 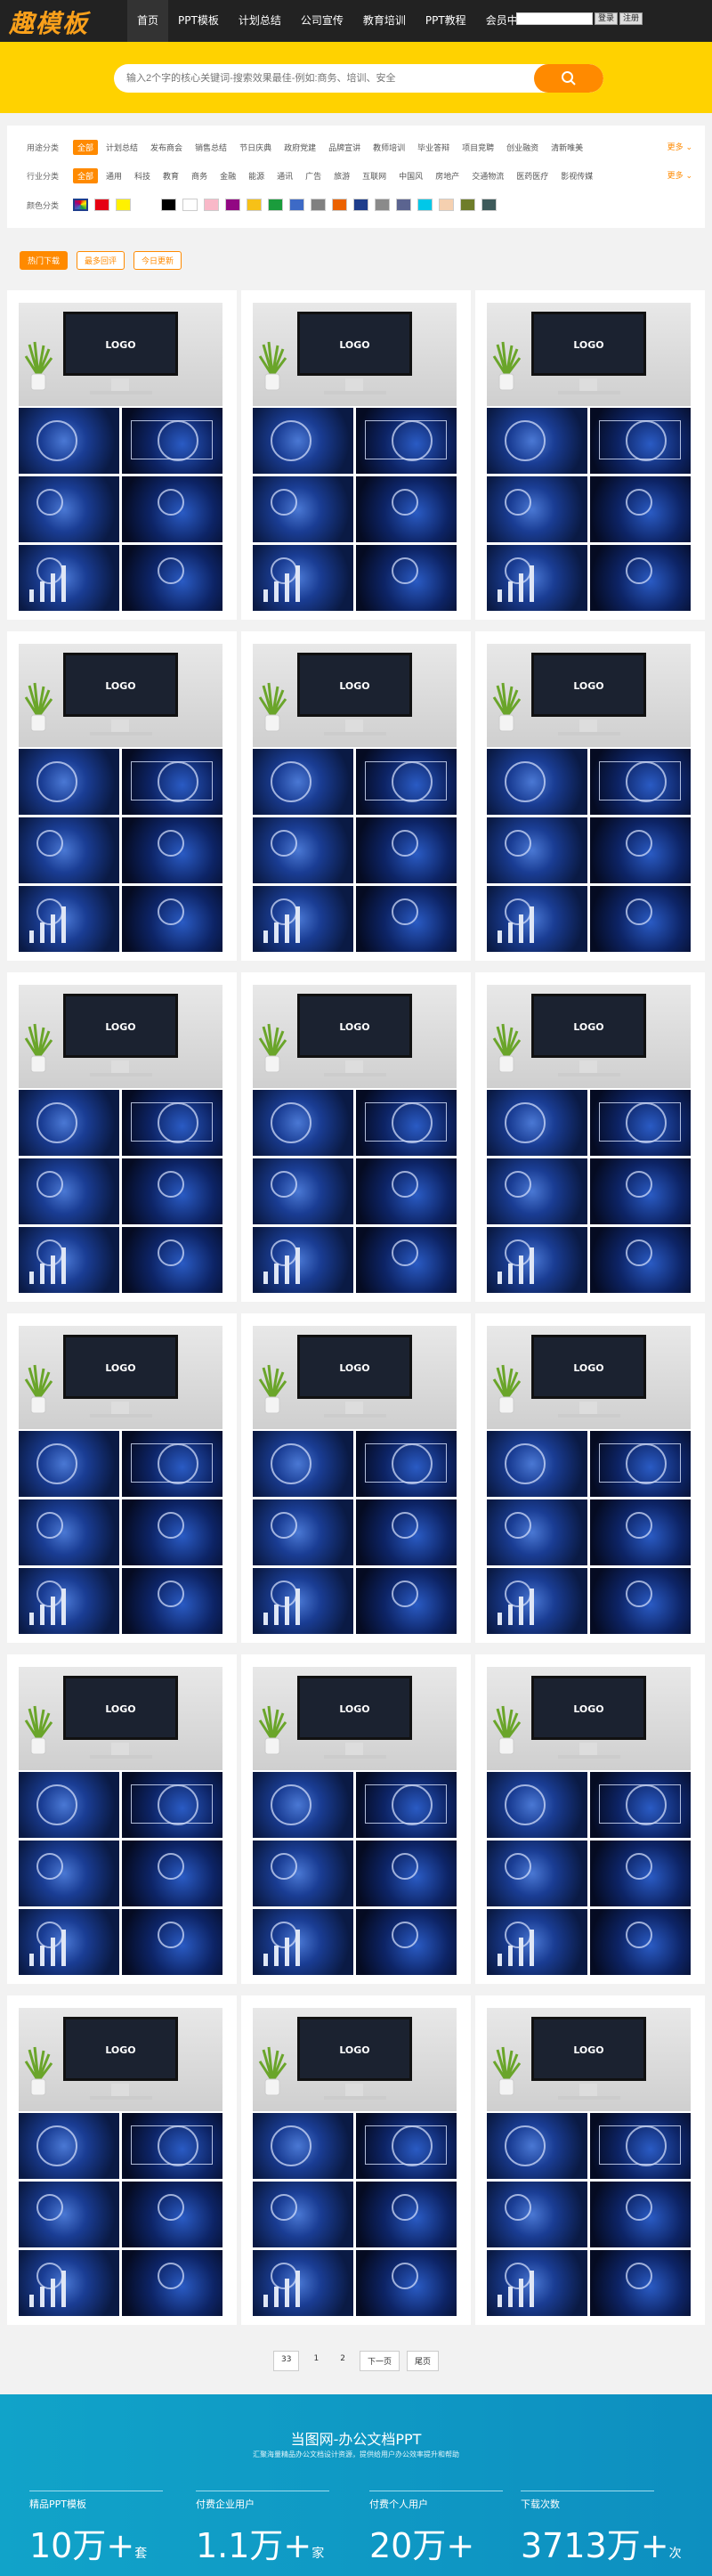 What do you see at coordinates (680, 175) in the screenshot?
I see `industry-more-link: 更多 ⌄` at bounding box center [680, 175].